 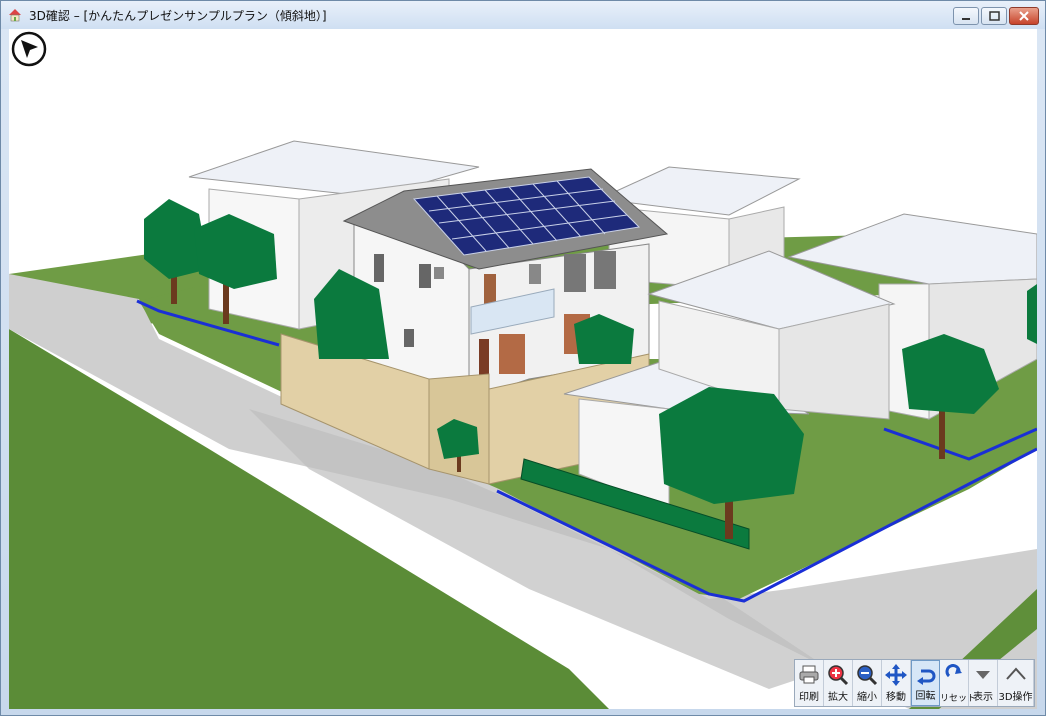 What do you see at coordinates (809, 697) in the screenshot?
I see `print-label: 印刷` at bounding box center [809, 697].